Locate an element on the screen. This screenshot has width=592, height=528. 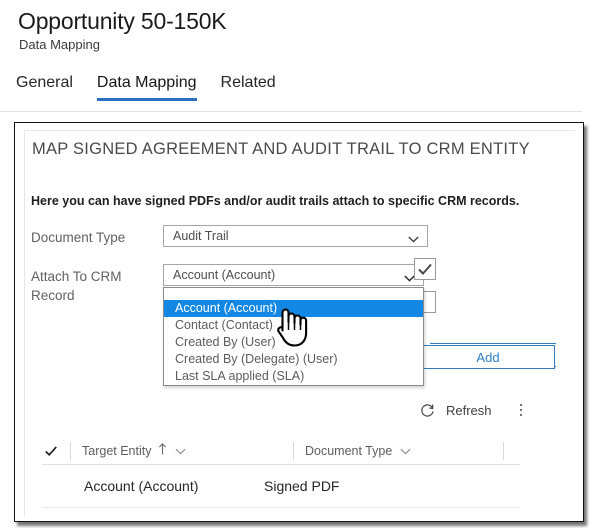
dropdown-option-created-by: Created By (User) is located at coordinates (293, 342).